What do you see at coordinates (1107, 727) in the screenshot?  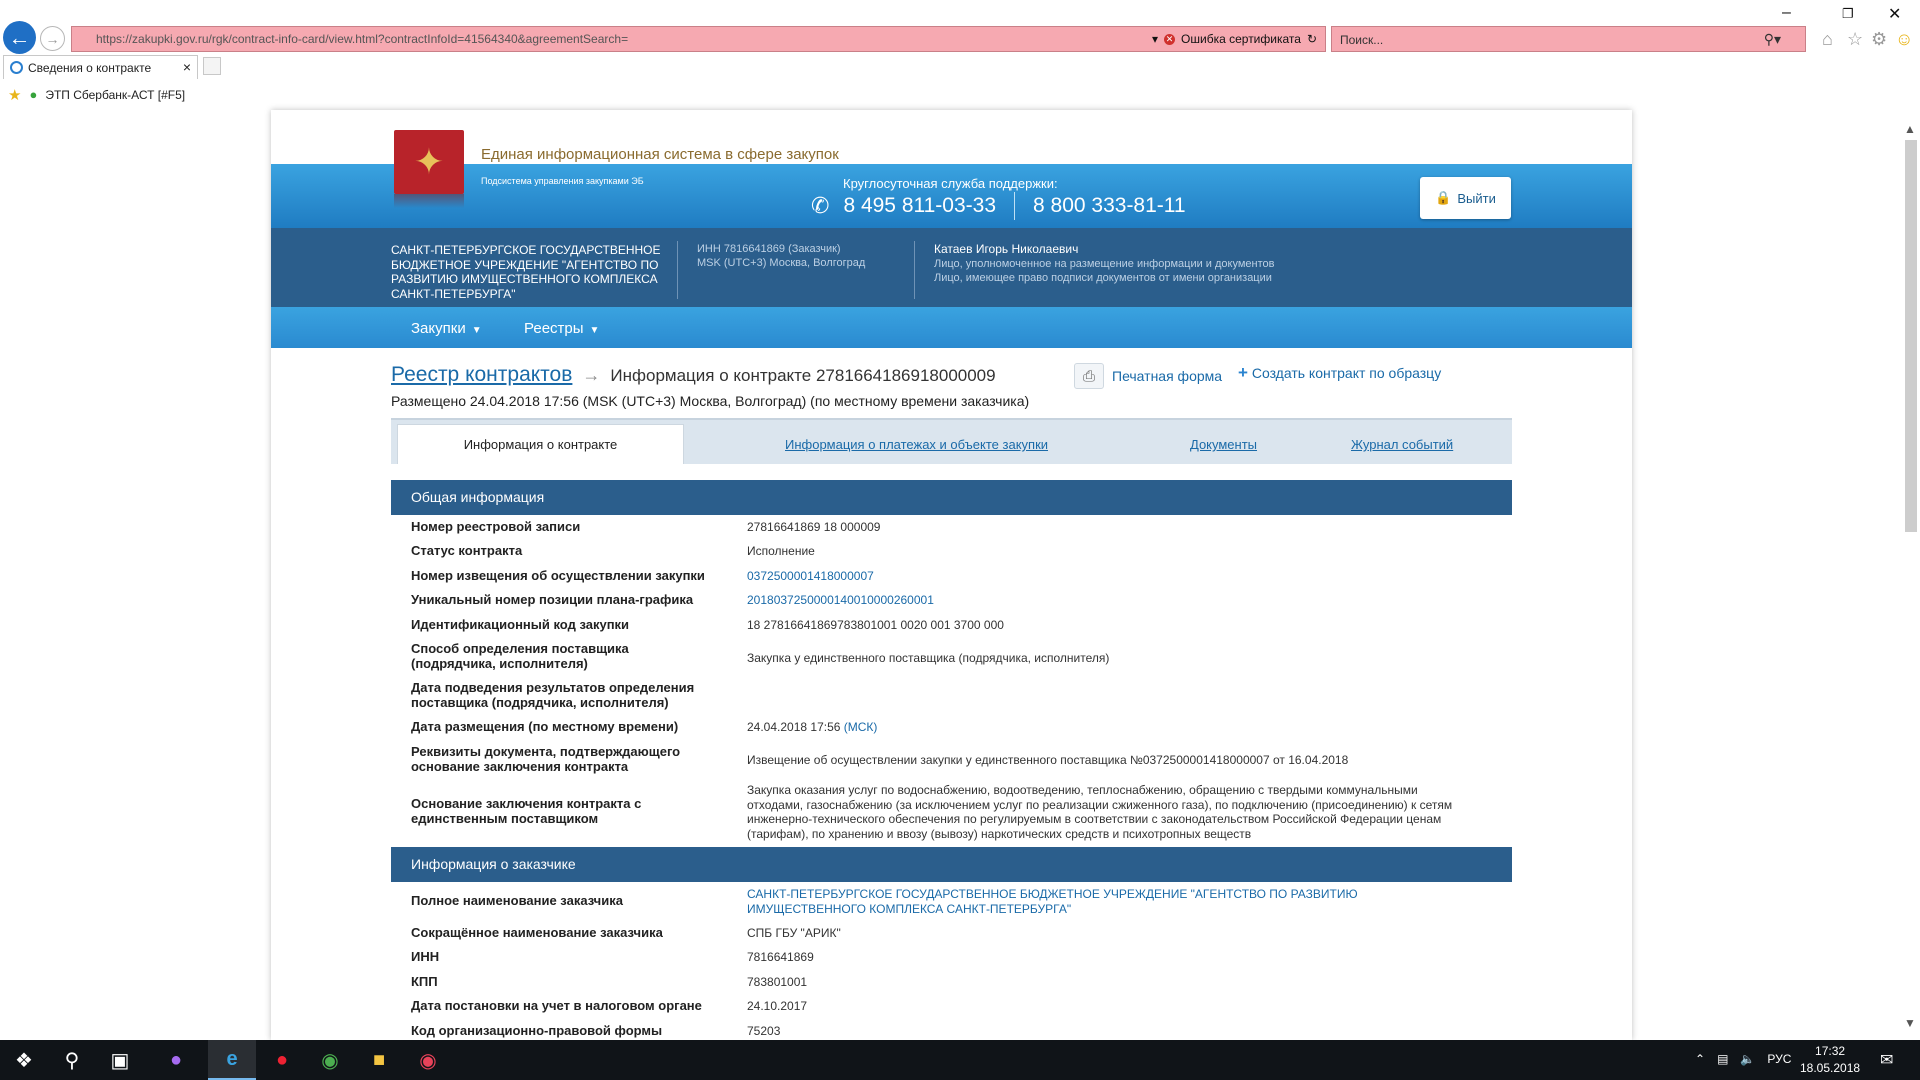 I see `field-value: 24.04.2018 17:56 (МСК)` at bounding box center [1107, 727].